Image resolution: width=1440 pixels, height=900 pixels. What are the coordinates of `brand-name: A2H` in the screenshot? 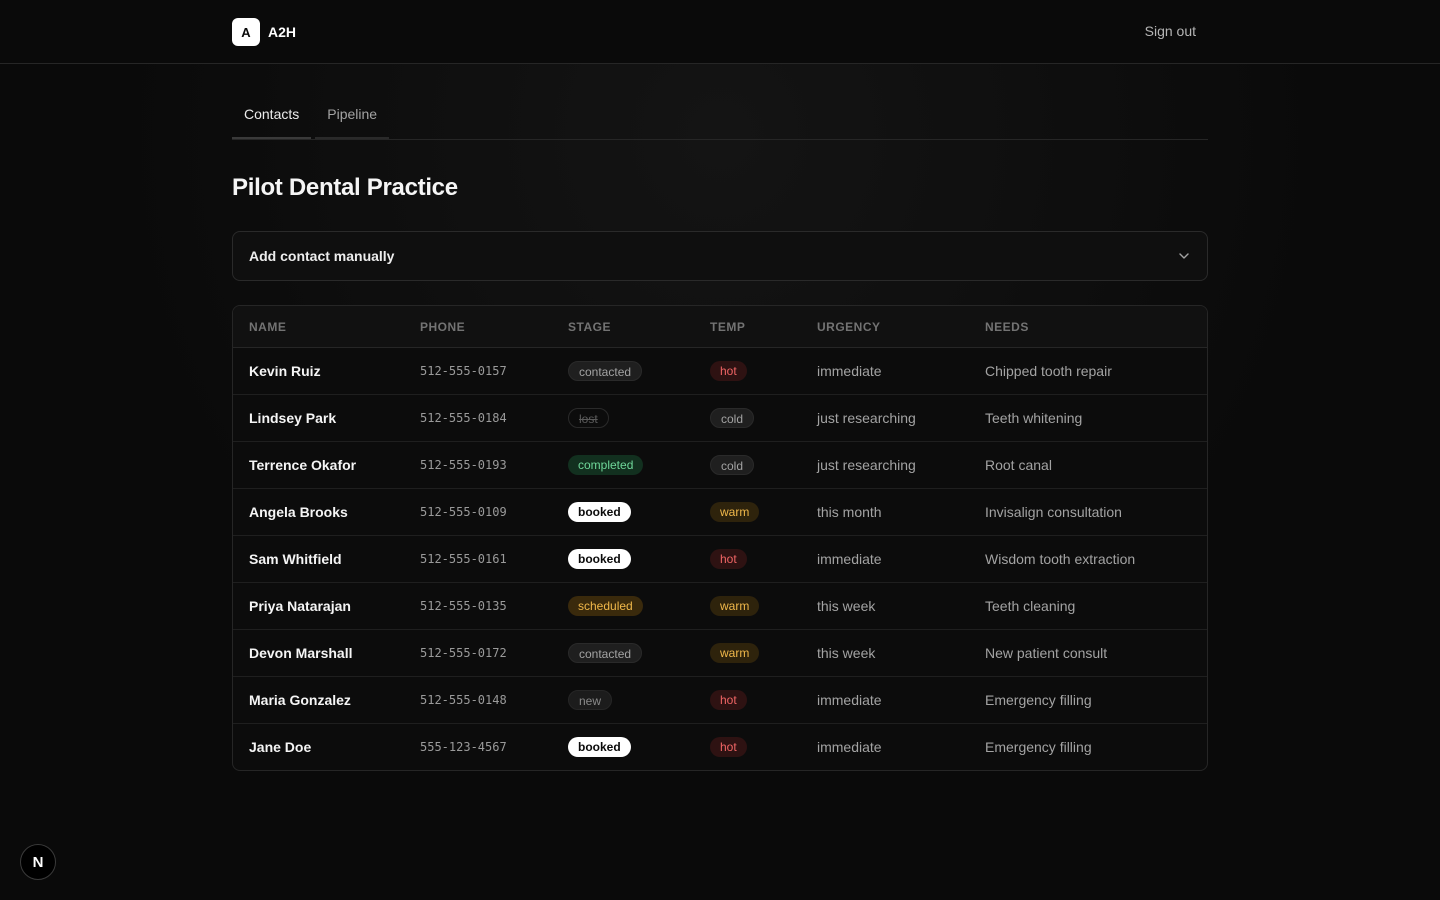 It's located at (282, 32).